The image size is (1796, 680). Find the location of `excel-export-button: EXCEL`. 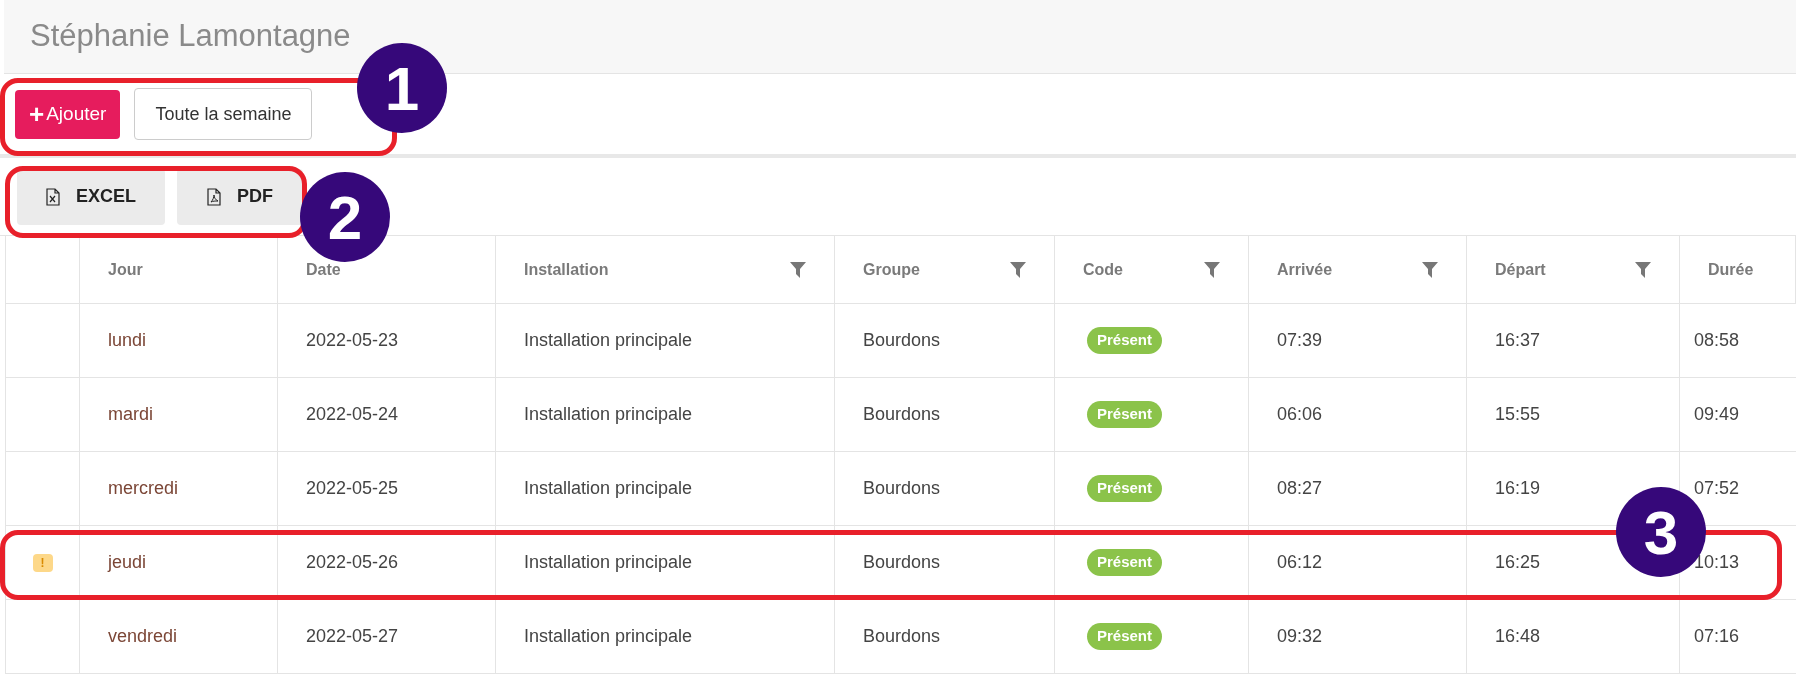

excel-export-button: EXCEL is located at coordinates (91, 196).